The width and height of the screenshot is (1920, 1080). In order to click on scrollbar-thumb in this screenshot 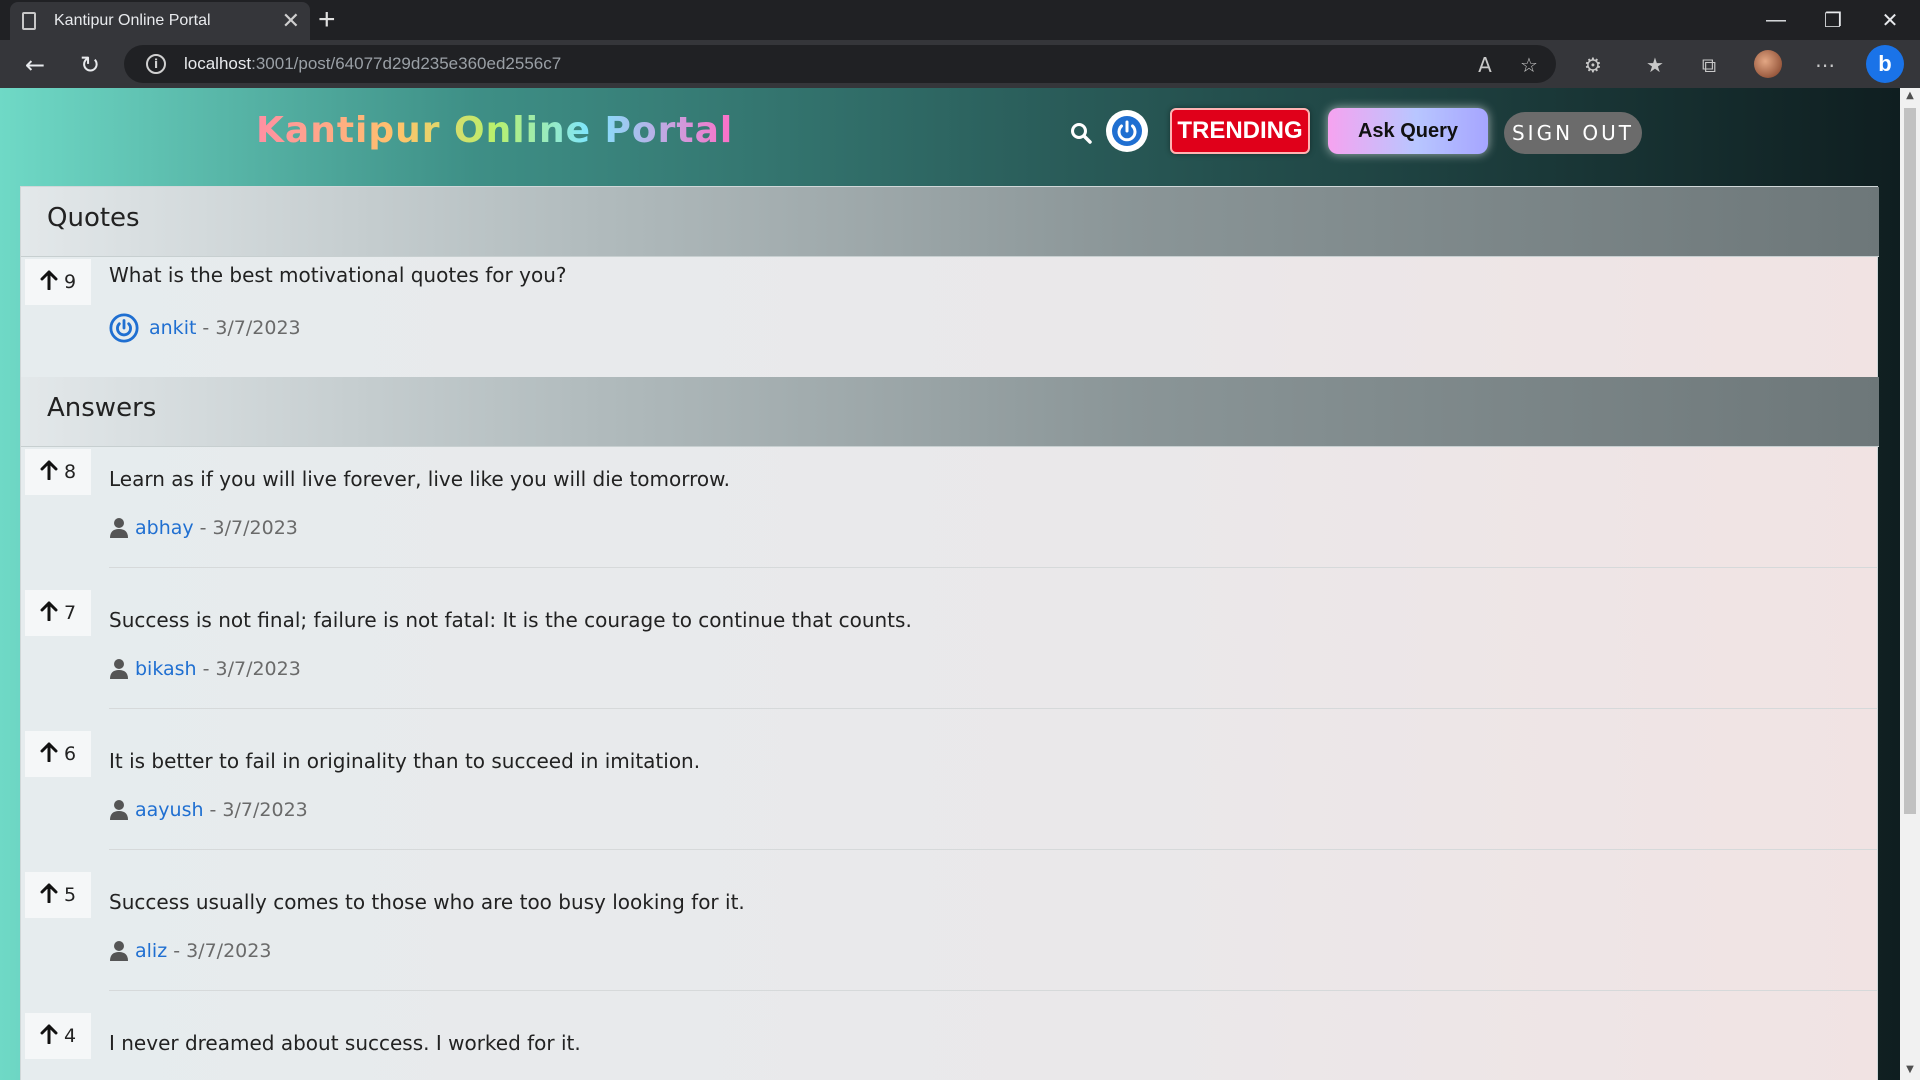, I will do `click(1910, 461)`.